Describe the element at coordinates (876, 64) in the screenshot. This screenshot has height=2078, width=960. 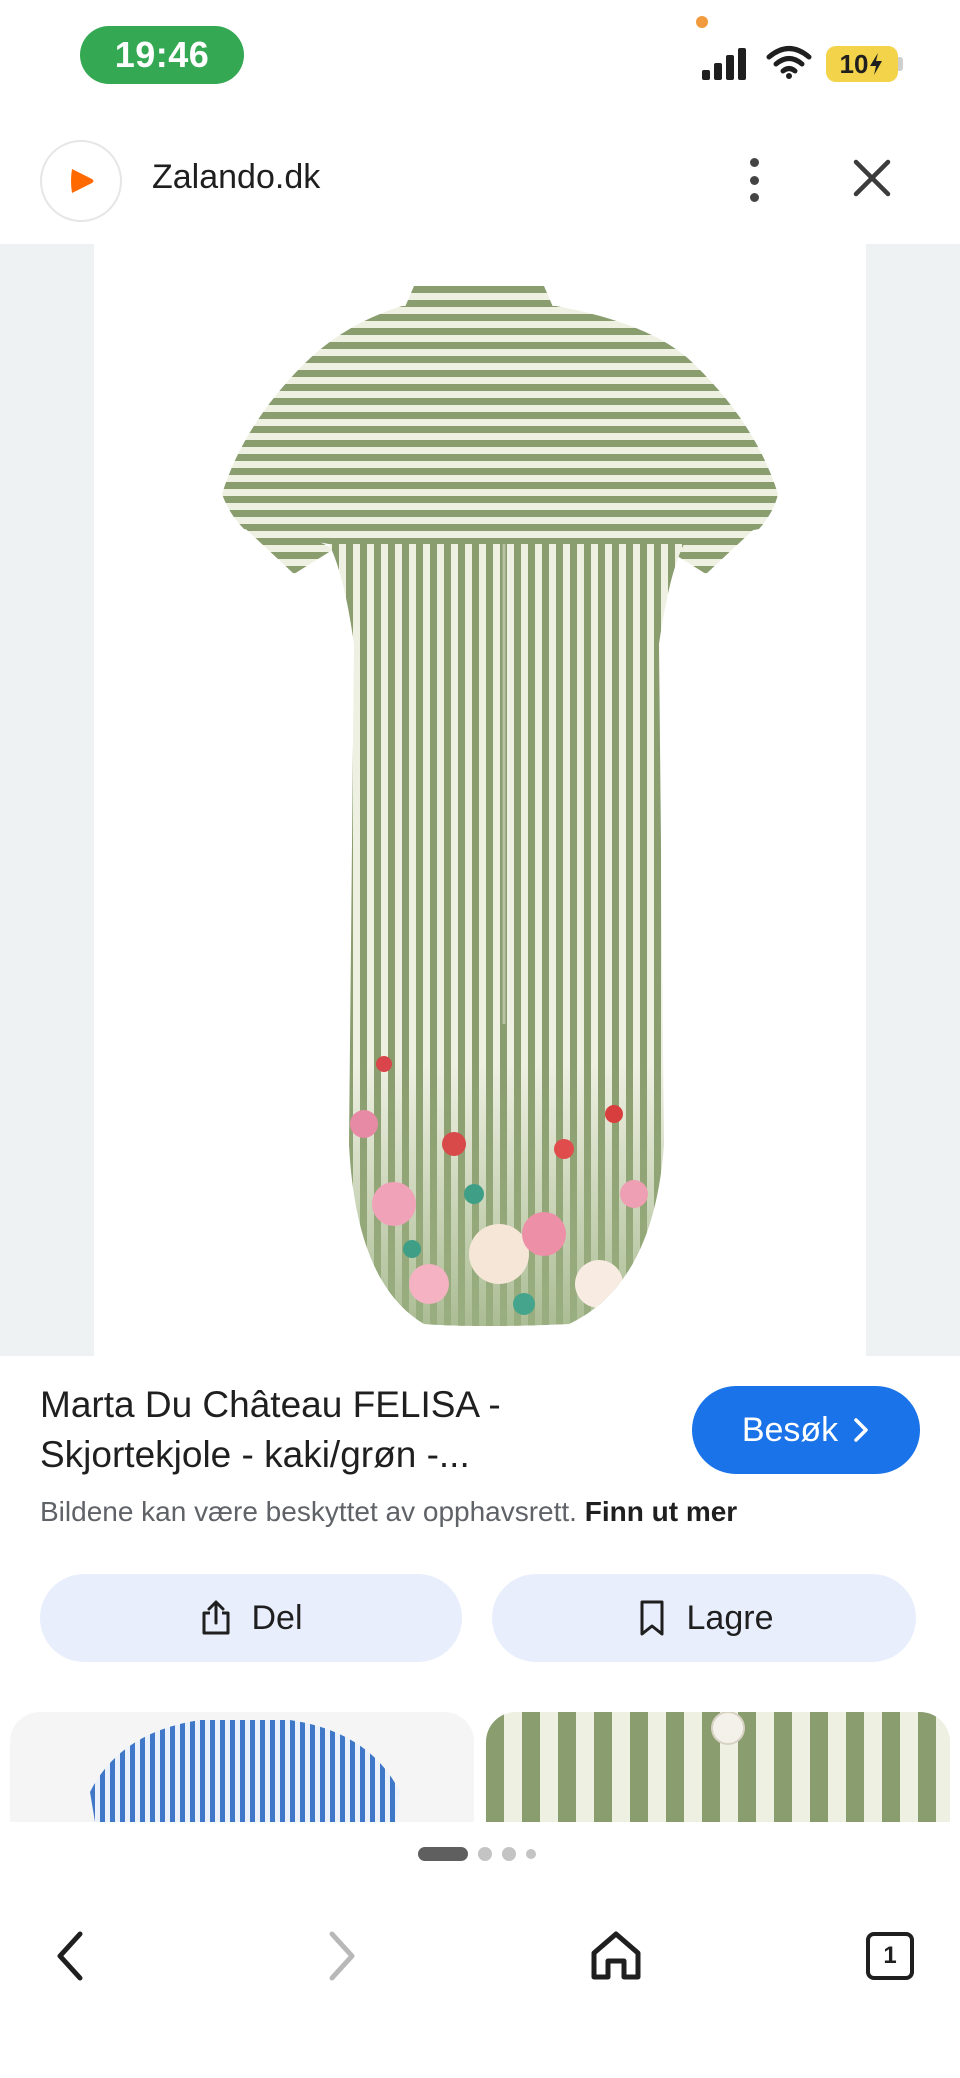
I see `bolt-icon` at that location.